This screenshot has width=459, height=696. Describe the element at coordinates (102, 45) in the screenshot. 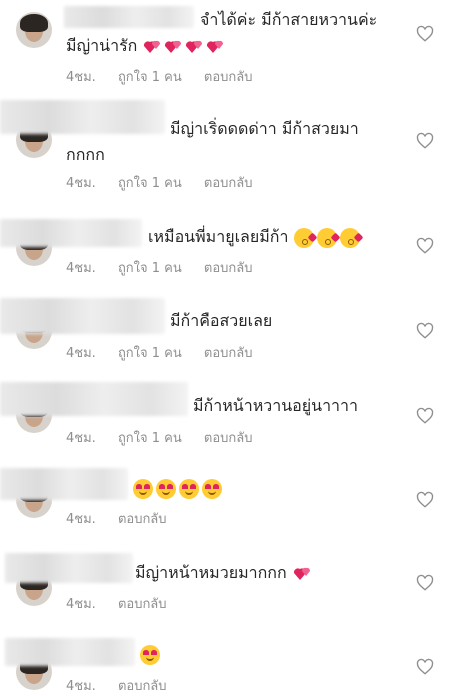

I see `comment-text-line: มีญ่าน่ารัก` at that location.